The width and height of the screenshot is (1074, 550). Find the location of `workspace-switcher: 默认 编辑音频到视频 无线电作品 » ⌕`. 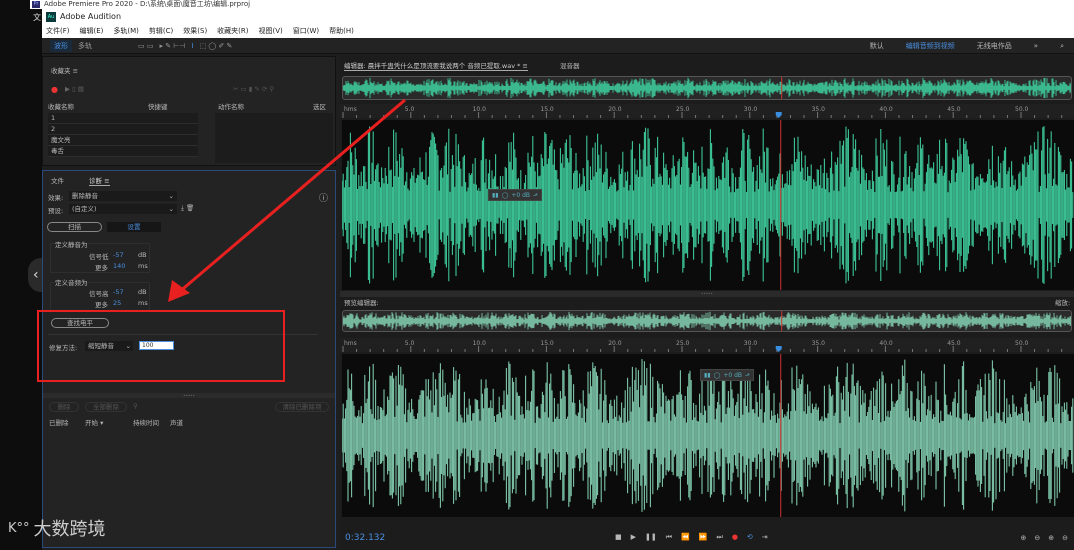

workspace-switcher: 默认 编辑音频到视频 无线电作品 » ⌕ is located at coordinates (972, 46).